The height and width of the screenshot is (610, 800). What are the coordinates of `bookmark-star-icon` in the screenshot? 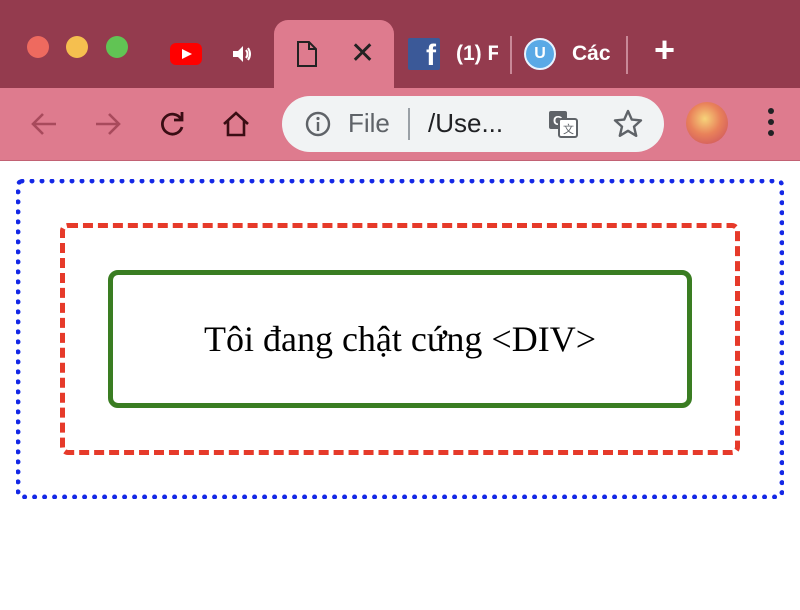 It's located at (628, 124).